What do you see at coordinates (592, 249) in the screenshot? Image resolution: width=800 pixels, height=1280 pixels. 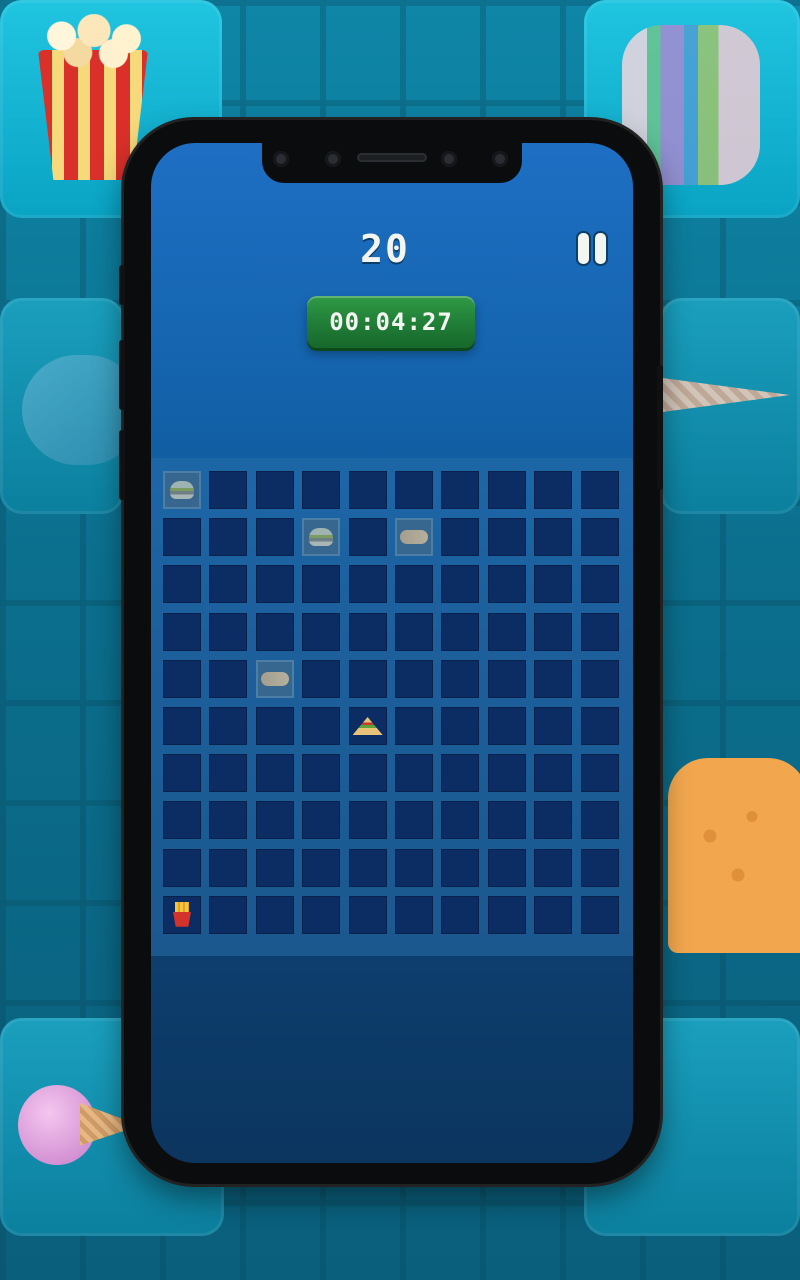 I see `pause-button` at bounding box center [592, 249].